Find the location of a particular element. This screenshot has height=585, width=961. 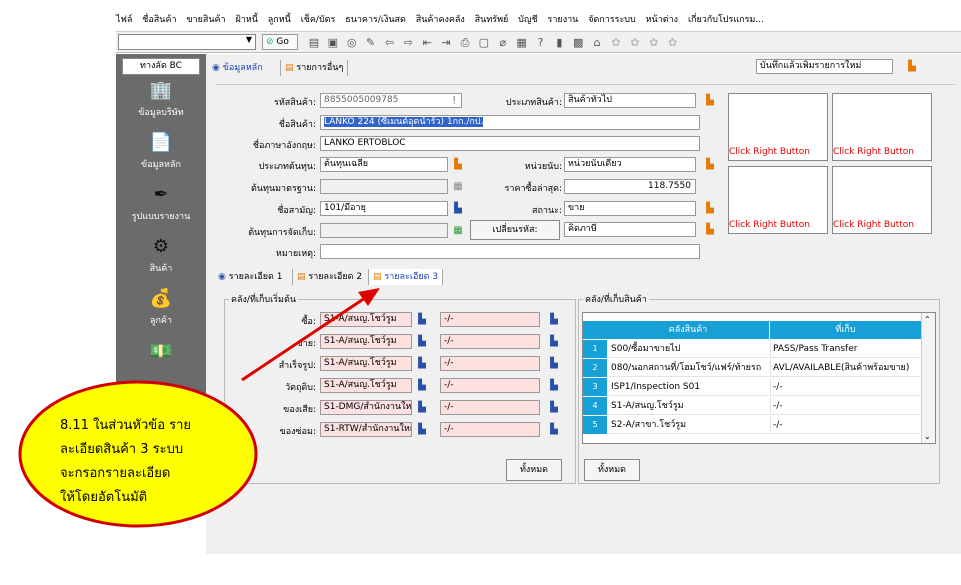

picture-box-1: Click Right Button is located at coordinates (778, 127).